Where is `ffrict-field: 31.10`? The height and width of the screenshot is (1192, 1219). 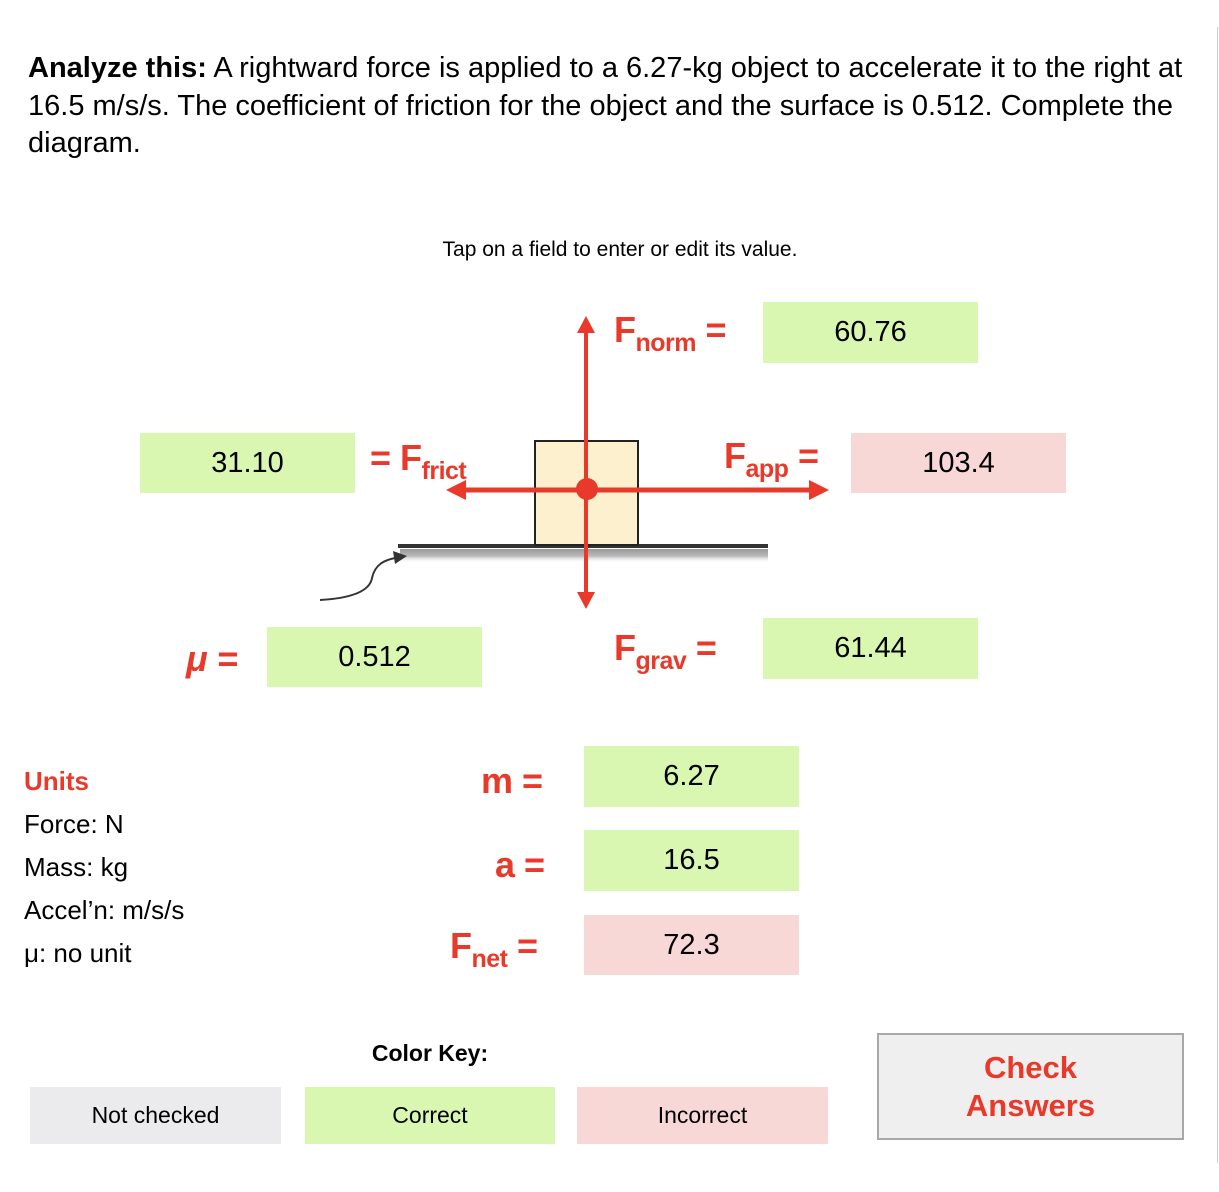 ffrict-field: 31.10 is located at coordinates (247, 463).